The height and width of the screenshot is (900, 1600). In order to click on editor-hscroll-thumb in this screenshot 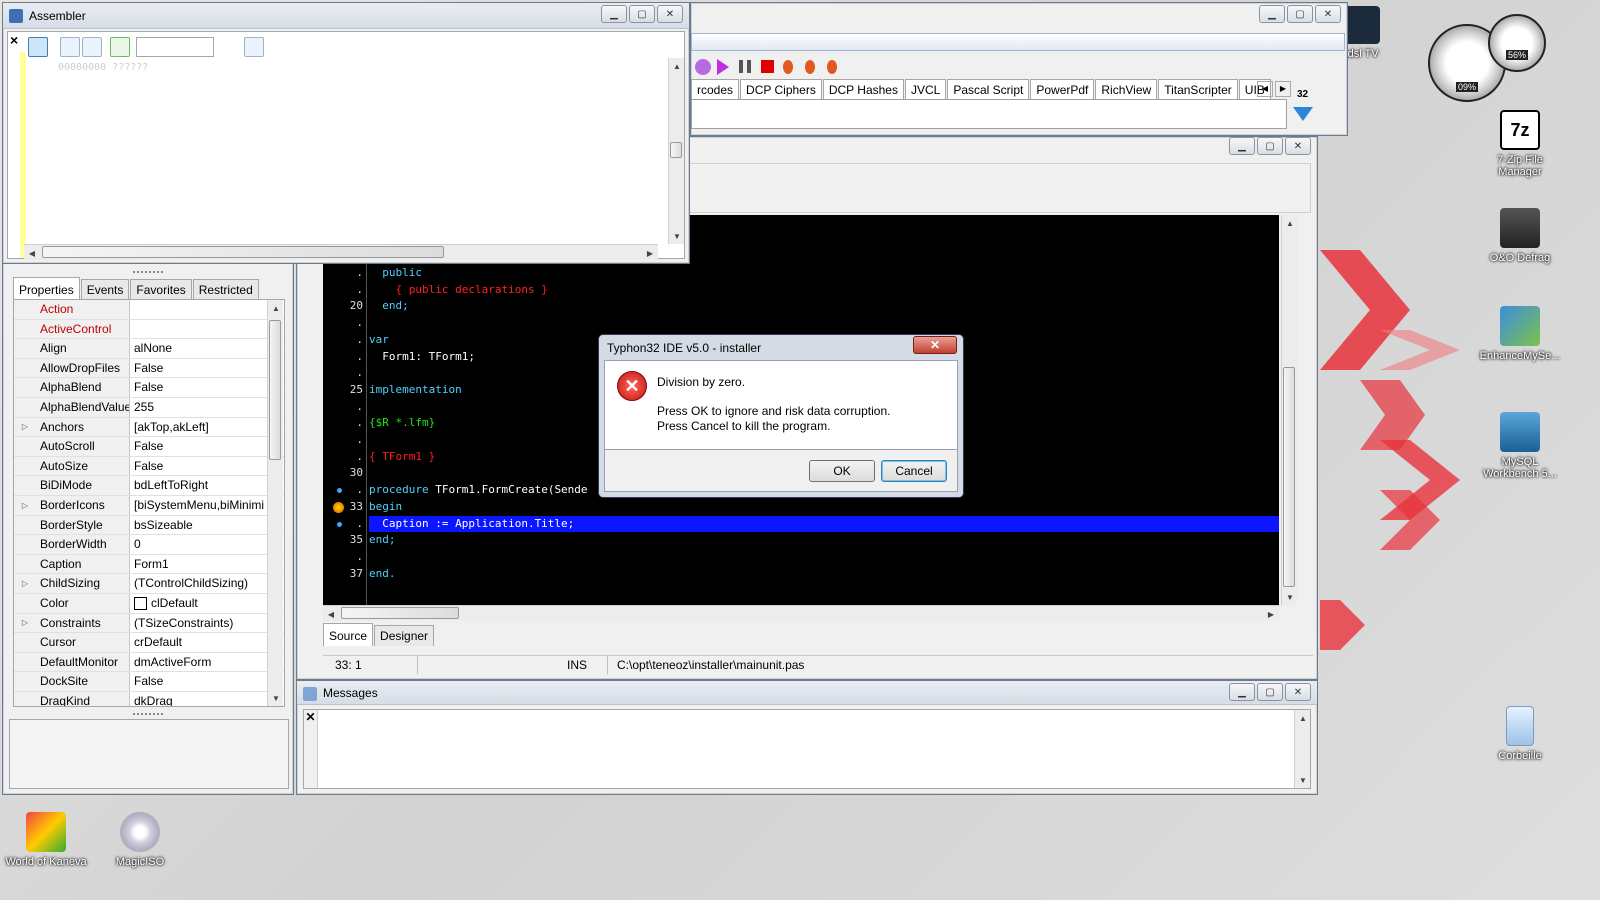, I will do `click(400, 613)`.